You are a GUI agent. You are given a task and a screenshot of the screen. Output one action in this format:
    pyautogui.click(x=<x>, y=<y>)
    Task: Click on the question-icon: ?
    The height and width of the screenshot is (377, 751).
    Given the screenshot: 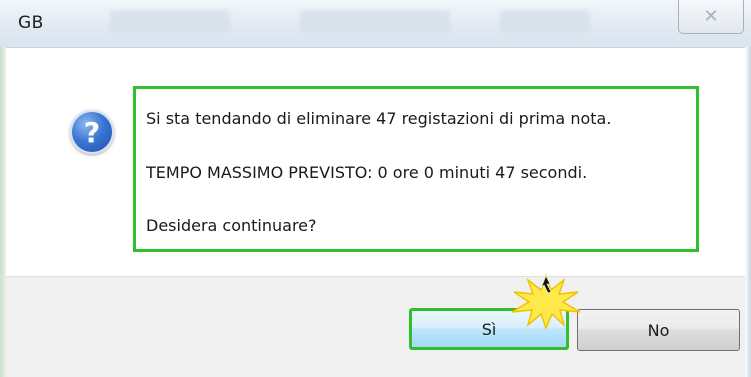 What is the action you would take?
    pyautogui.click(x=92, y=132)
    